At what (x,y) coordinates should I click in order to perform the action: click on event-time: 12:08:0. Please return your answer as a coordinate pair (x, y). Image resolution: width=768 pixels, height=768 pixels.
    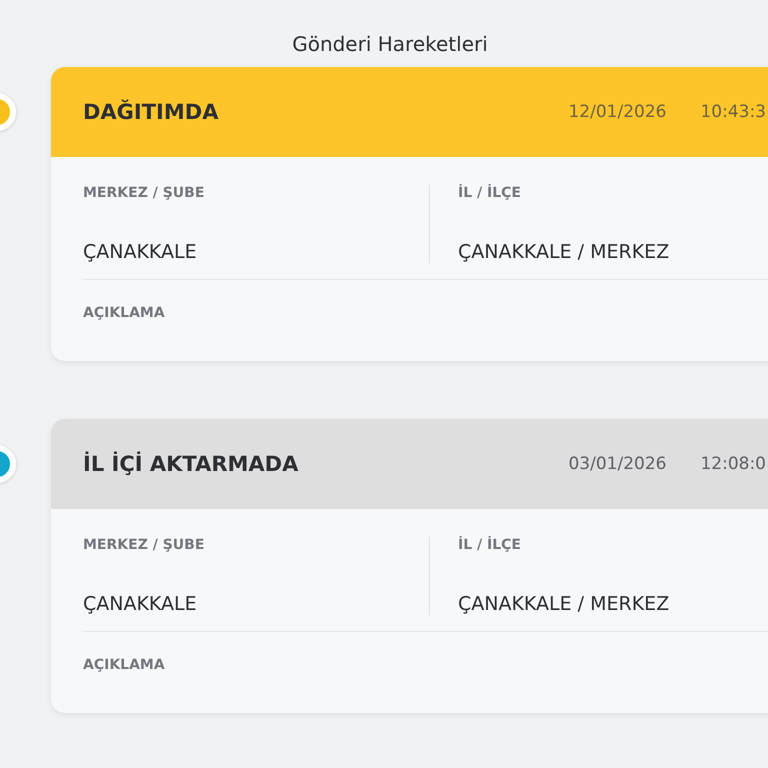
    Looking at the image, I should click on (733, 464).